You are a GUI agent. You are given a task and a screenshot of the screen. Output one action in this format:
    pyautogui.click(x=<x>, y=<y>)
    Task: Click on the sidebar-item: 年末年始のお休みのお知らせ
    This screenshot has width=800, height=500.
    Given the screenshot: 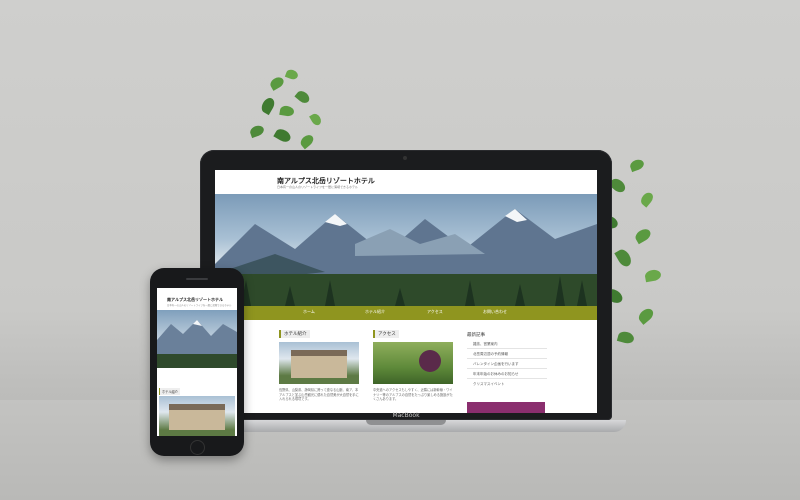 What is the action you would take?
    pyautogui.click(x=495, y=374)
    